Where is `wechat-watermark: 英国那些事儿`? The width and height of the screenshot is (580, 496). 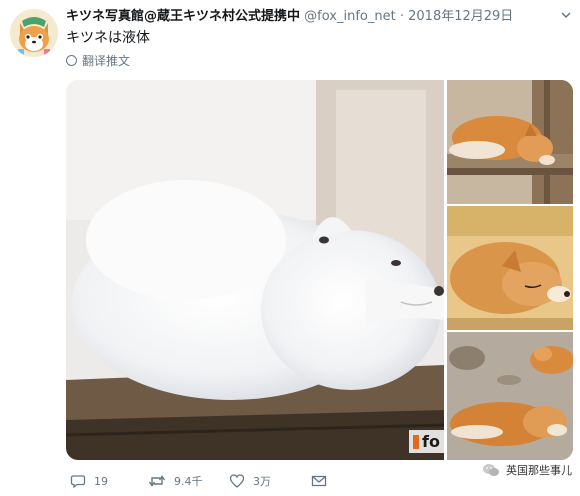 wechat-watermark: 英国那些事儿 is located at coordinates (527, 470).